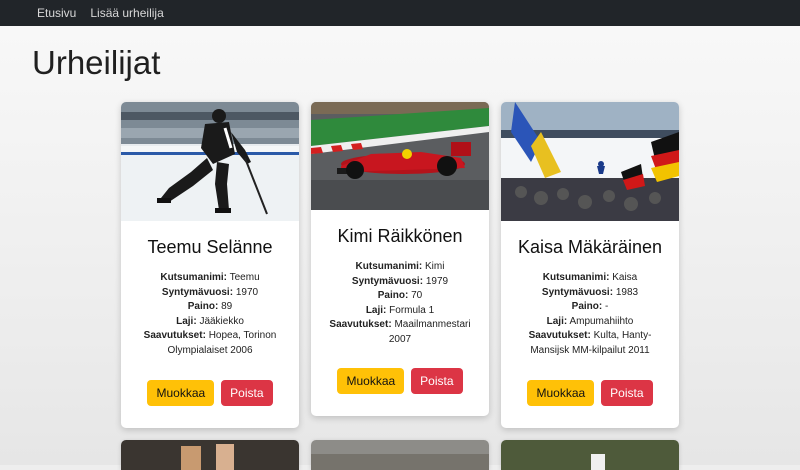  Describe the element at coordinates (126, 13) in the screenshot. I see `nav-add-athlete-link: Lisää urheilija` at that location.